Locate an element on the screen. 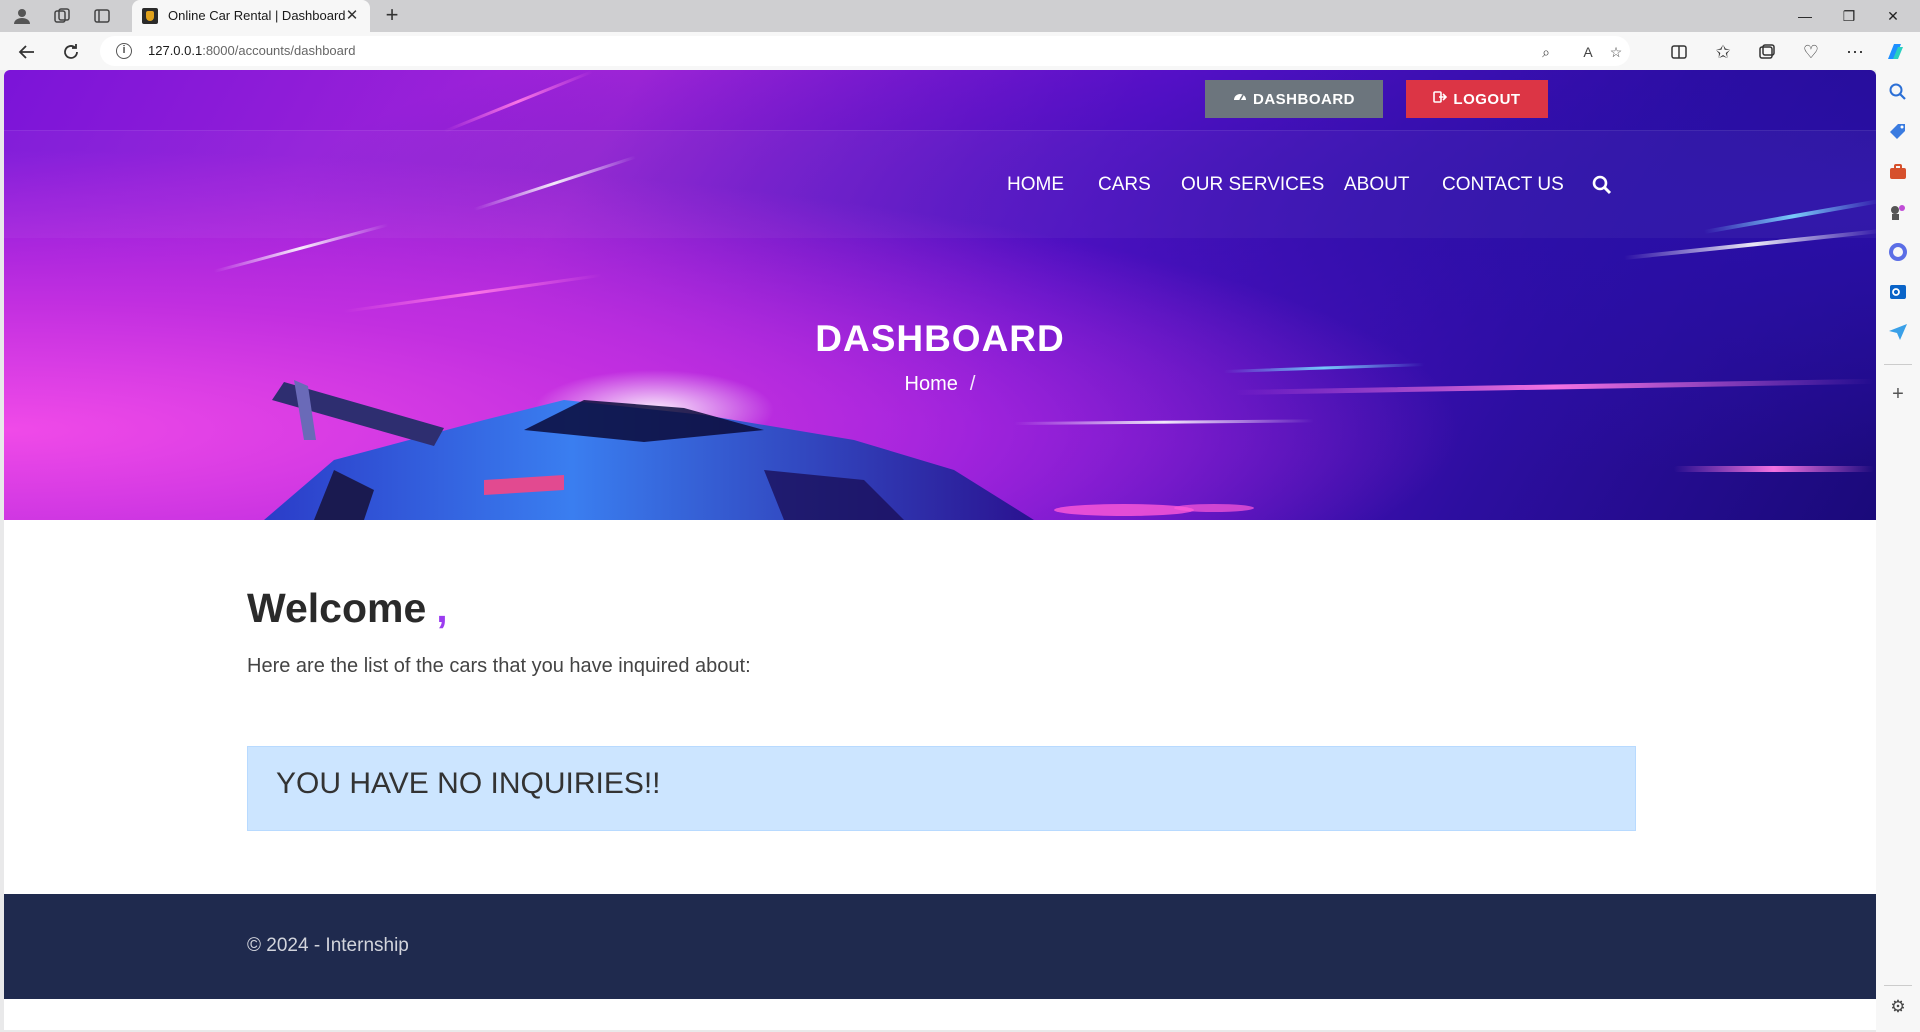 The height and width of the screenshot is (1032, 1920). nav-home: HOME is located at coordinates (1035, 185).